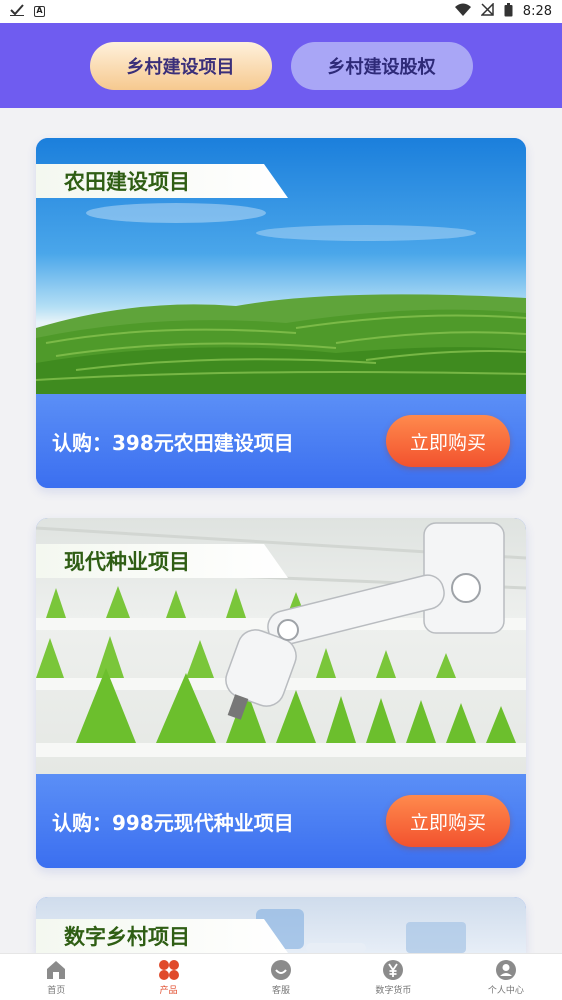 The image size is (562, 1000). What do you see at coordinates (56, 990) in the screenshot?
I see `nav-label: 首页` at bounding box center [56, 990].